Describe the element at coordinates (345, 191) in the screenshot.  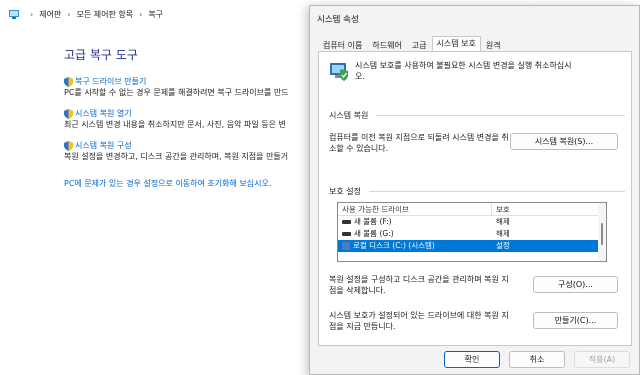
I see `protection-settings-heading-label: 보호 설정` at that location.